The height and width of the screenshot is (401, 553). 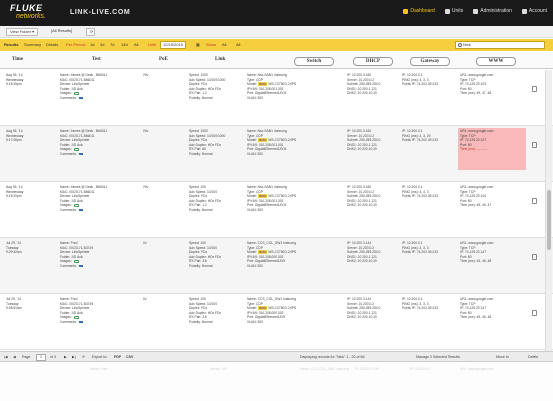 What do you see at coordinates (549, 220) in the screenshot?
I see `scrollbar-thumb` at bounding box center [549, 220].